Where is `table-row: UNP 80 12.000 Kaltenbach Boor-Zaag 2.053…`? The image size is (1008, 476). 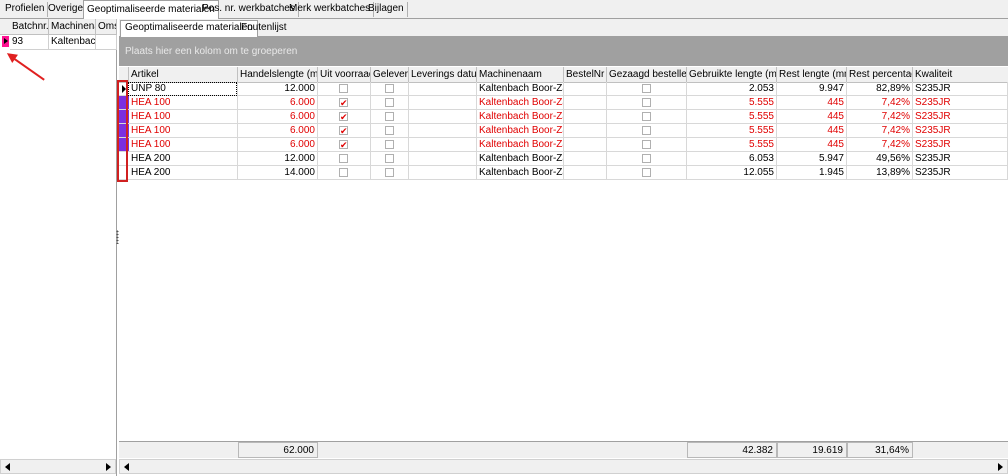 table-row: UNP 80 12.000 Kaltenbach Boor-Zaag 2.053… is located at coordinates (563, 89).